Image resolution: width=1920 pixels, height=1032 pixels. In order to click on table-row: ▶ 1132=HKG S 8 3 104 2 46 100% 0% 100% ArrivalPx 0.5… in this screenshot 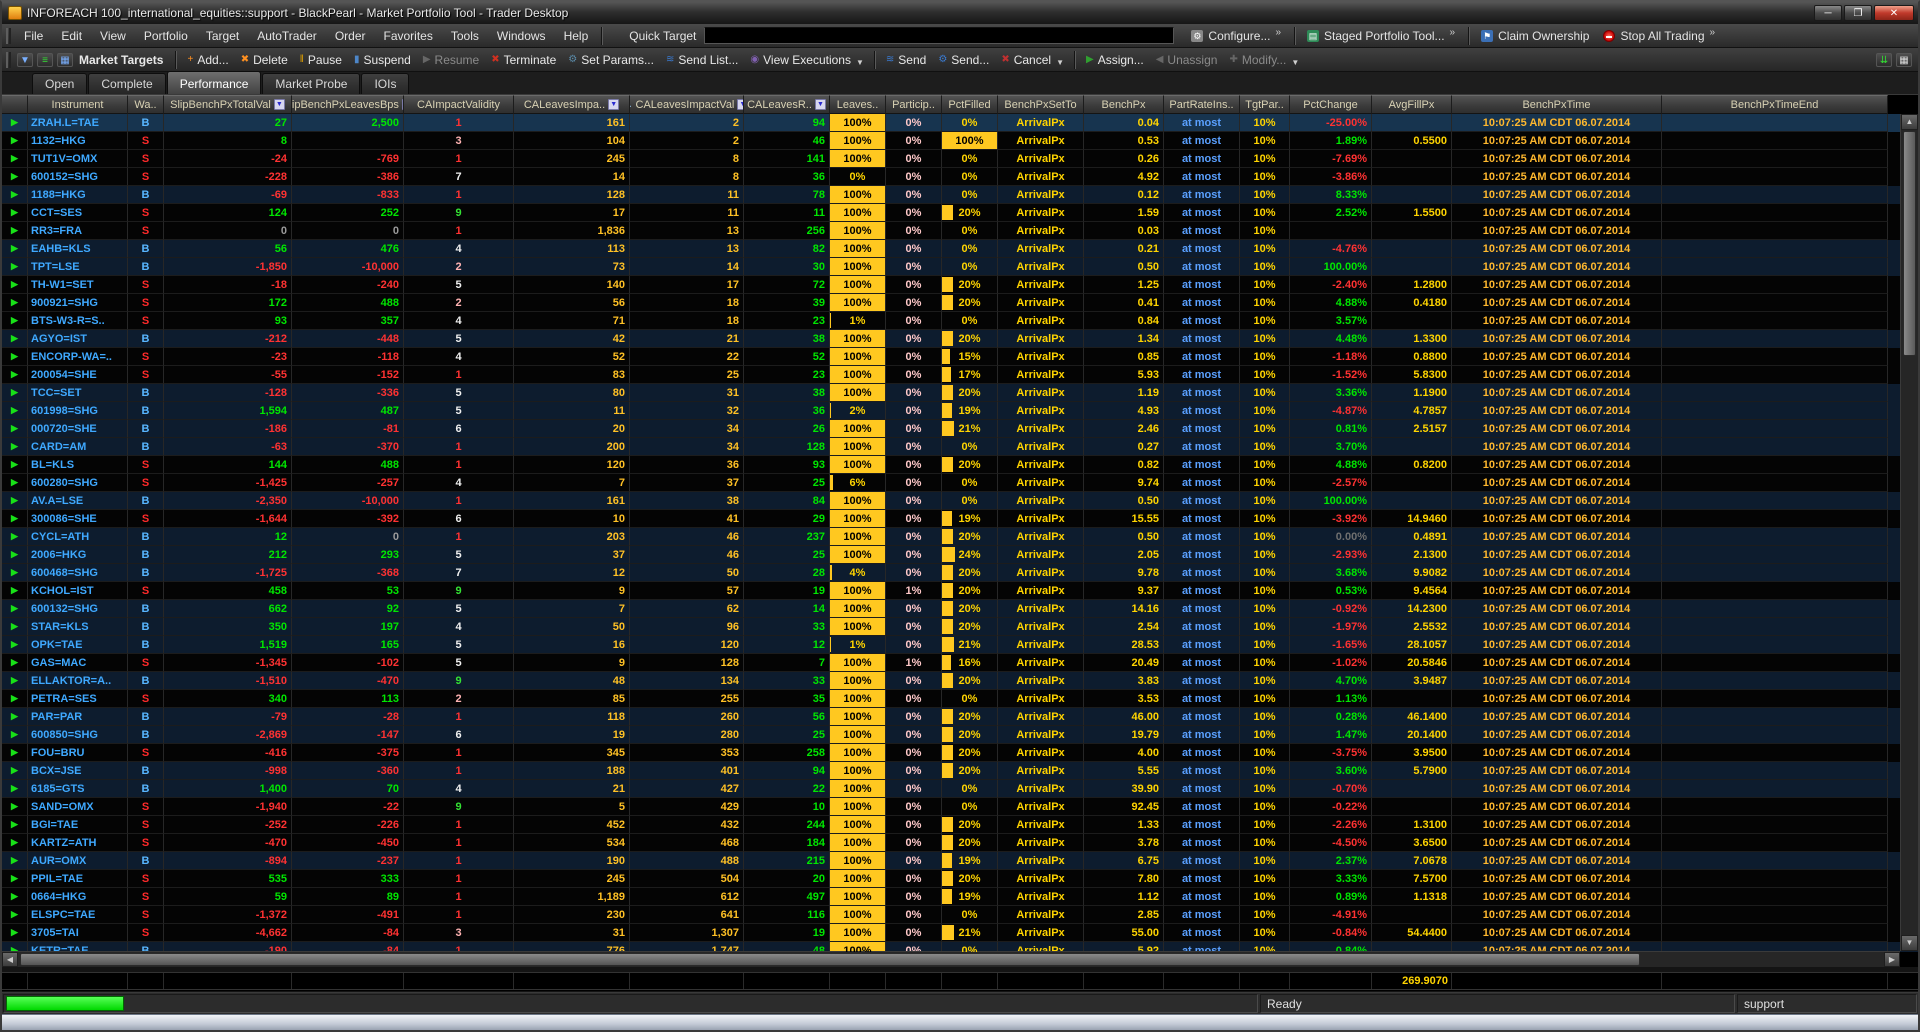, I will do `click(960, 141)`.